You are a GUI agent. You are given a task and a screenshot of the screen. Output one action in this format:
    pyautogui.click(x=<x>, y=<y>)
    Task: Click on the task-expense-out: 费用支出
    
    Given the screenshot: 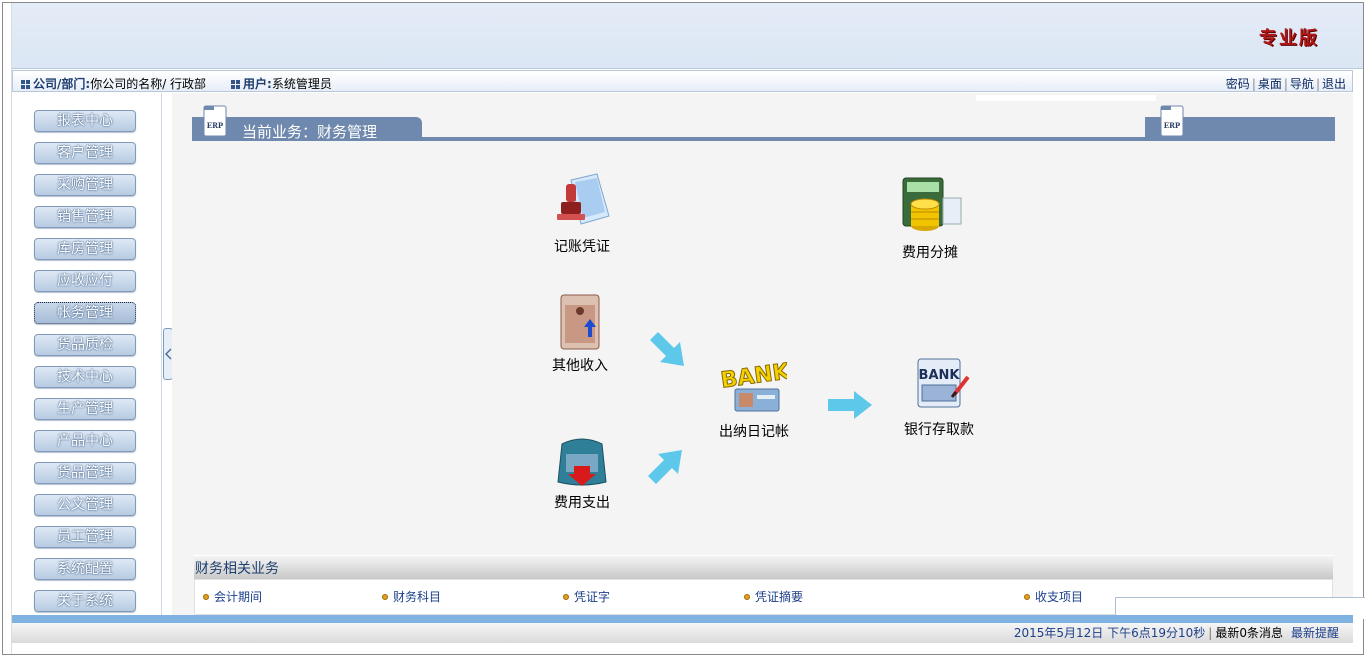 What is the action you would take?
    pyautogui.click(x=582, y=472)
    